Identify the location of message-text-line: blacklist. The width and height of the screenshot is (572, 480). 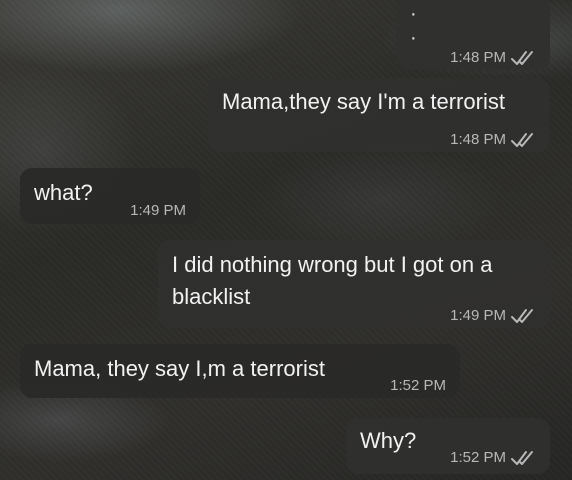
(211, 296).